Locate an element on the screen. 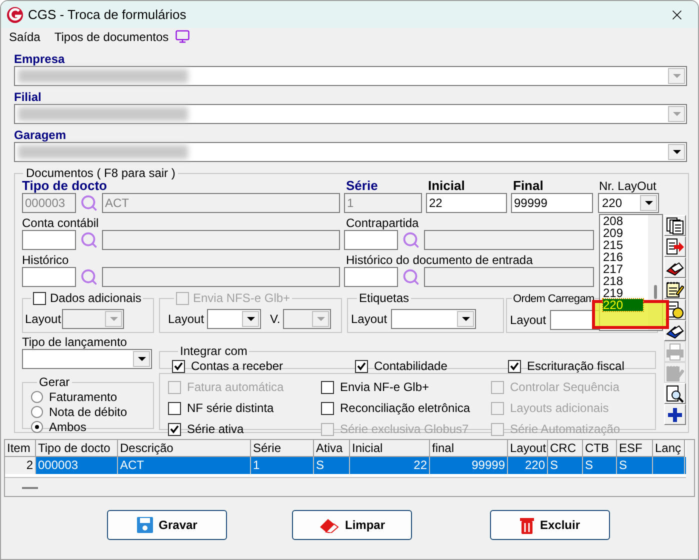 This screenshot has width=699, height=560. column-header: CTB is located at coordinates (600, 448).